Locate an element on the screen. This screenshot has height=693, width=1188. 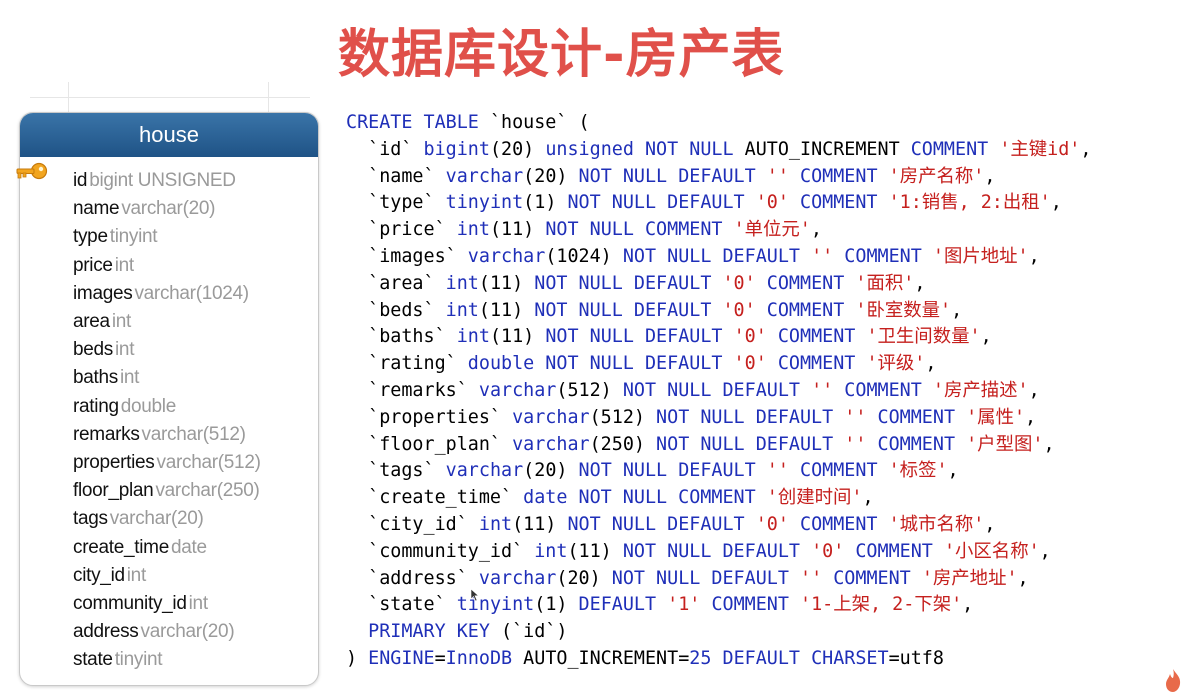
entity-field-state: state tinyint is located at coordinates (118, 660).